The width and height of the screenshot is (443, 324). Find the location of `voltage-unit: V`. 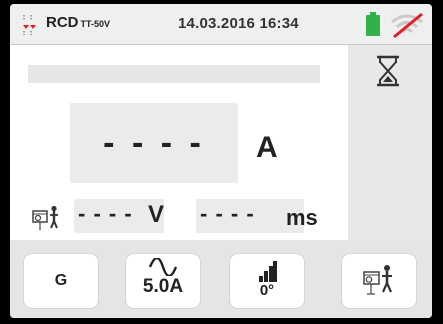

voltage-unit: V is located at coordinates (156, 214).